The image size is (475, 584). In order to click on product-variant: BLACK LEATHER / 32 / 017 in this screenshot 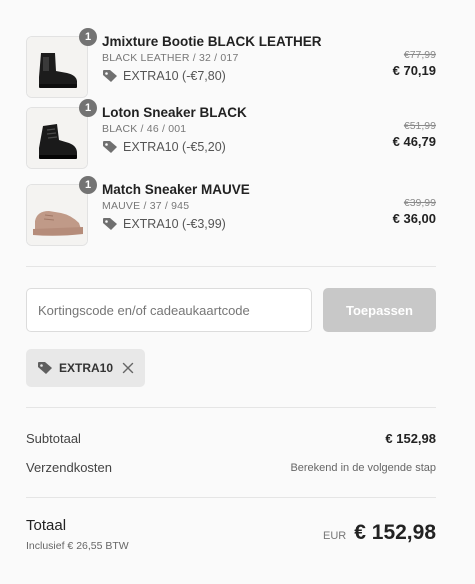, I will do `click(170, 58)`.